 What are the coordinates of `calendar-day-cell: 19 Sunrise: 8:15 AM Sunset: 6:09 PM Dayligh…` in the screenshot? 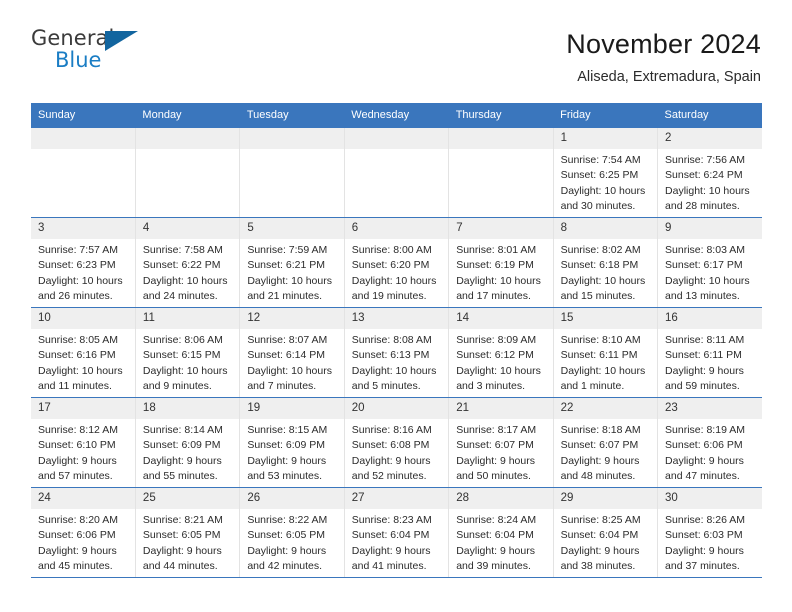 It's located at (292, 442).